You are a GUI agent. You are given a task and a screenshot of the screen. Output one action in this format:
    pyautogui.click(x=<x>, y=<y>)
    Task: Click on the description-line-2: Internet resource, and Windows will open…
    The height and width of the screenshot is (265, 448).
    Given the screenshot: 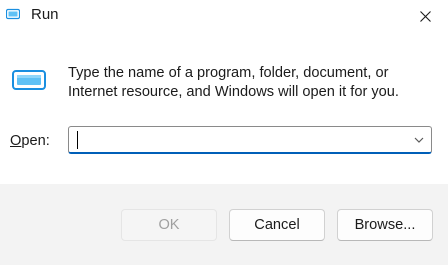 What is the action you would take?
    pyautogui.click(x=233, y=92)
    